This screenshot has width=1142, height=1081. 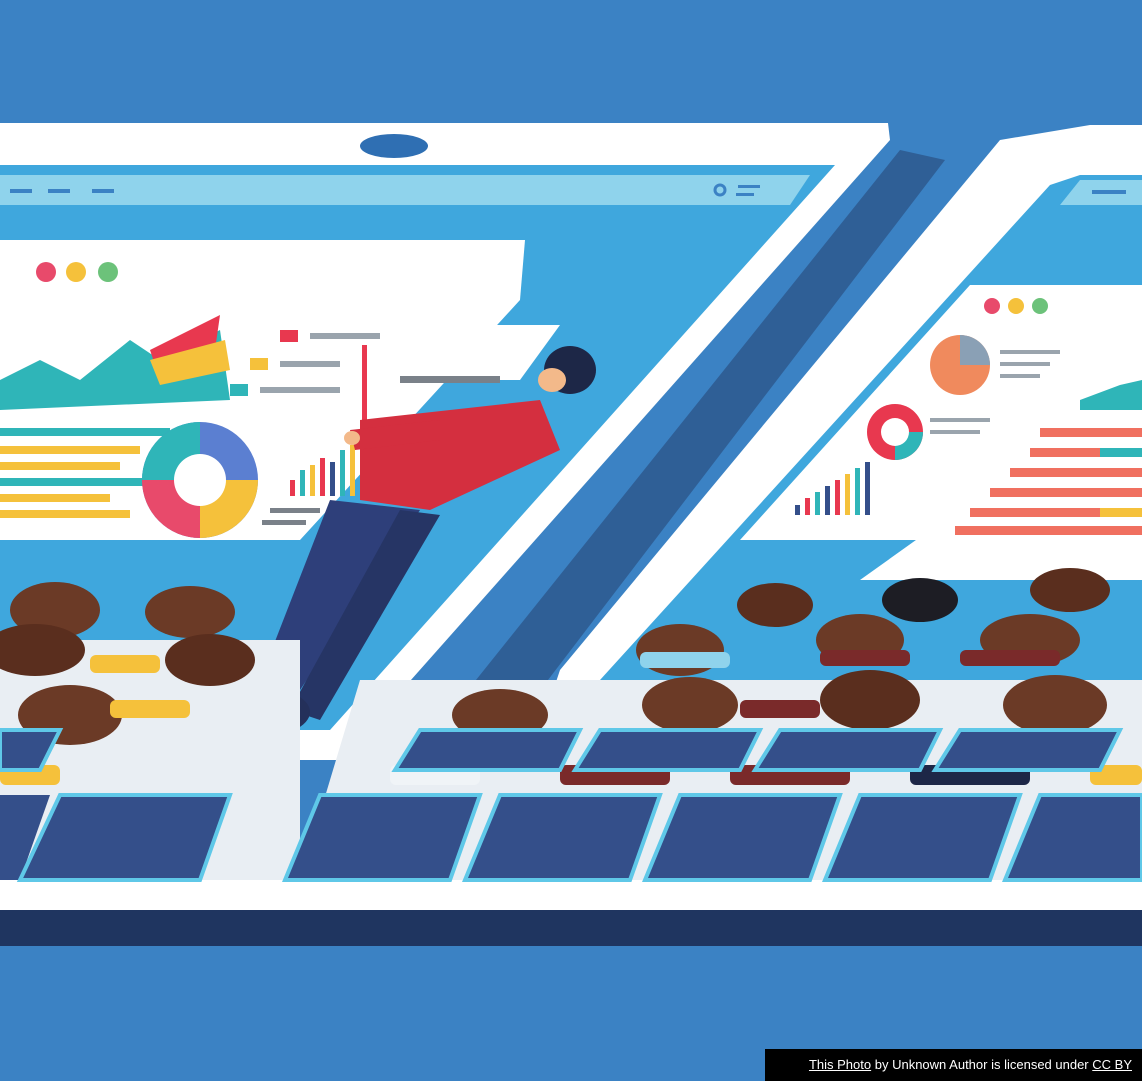 What do you see at coordinates (571, 895) in the screenshot?
I see `floor-base` at bounding box center [571, 895].